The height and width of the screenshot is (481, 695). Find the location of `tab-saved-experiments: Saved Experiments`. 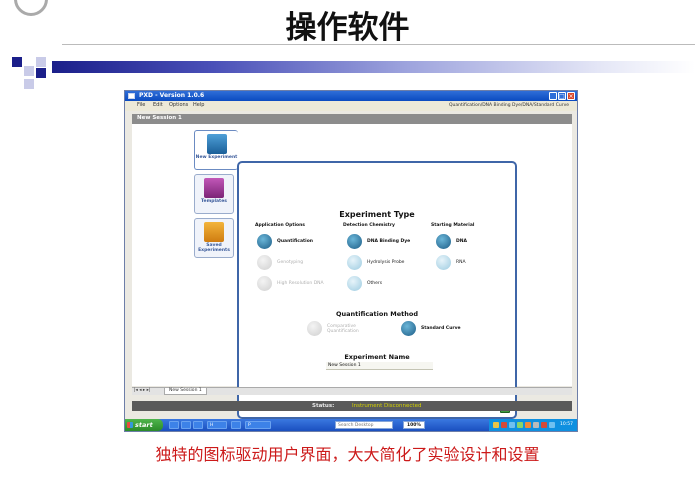

tab-saved-experiments: Saved Experiments is located at coordinates (214, 238).